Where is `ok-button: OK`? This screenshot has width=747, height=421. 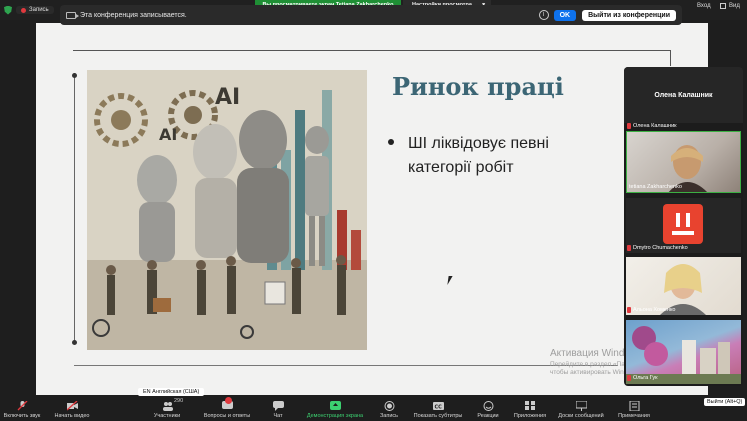
ok-button: OK is located at coordinates (565, 15).